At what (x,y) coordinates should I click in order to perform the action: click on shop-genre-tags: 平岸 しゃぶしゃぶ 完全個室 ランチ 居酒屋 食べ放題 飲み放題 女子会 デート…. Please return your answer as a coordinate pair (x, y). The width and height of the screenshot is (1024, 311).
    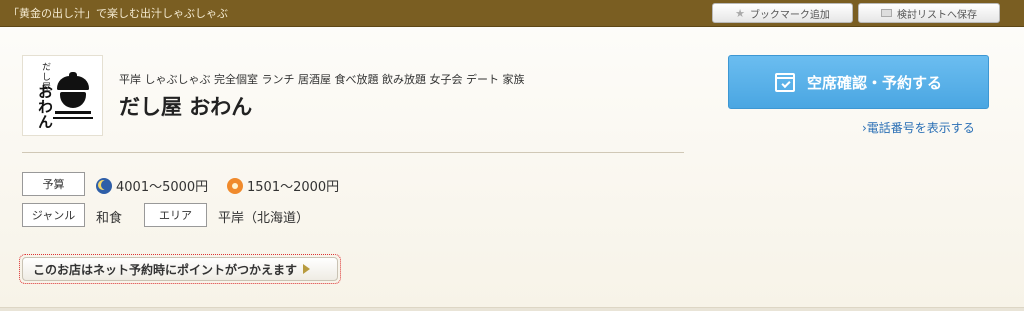
    Looking at the image, I should click on (322, 79).